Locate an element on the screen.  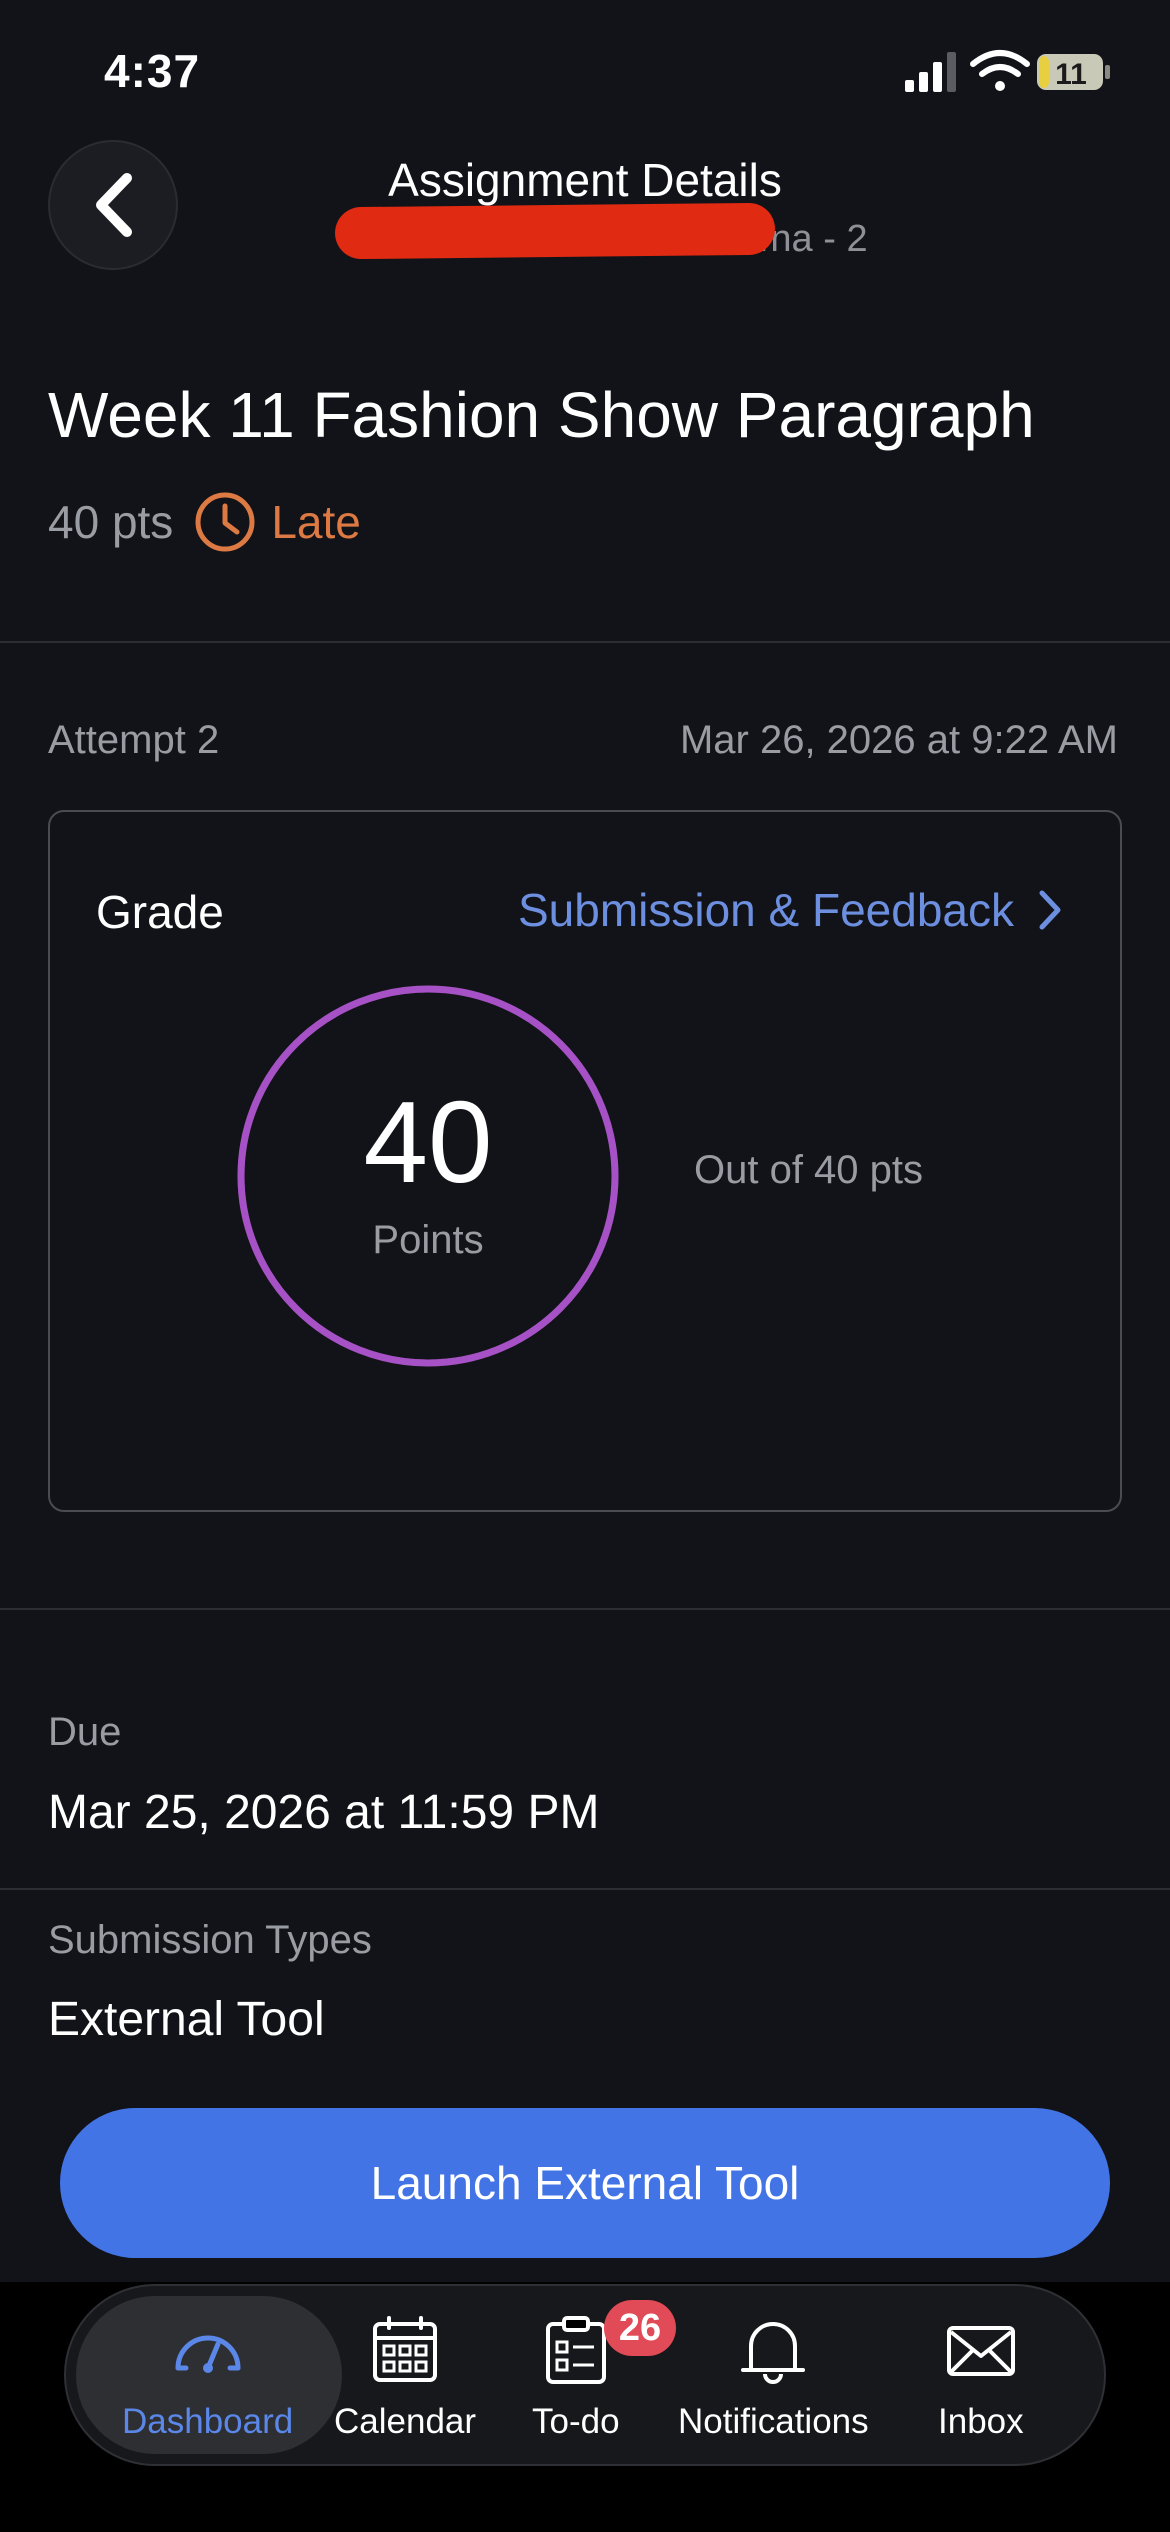
page-title: Assignment Details is located at coordinates (585, 180).